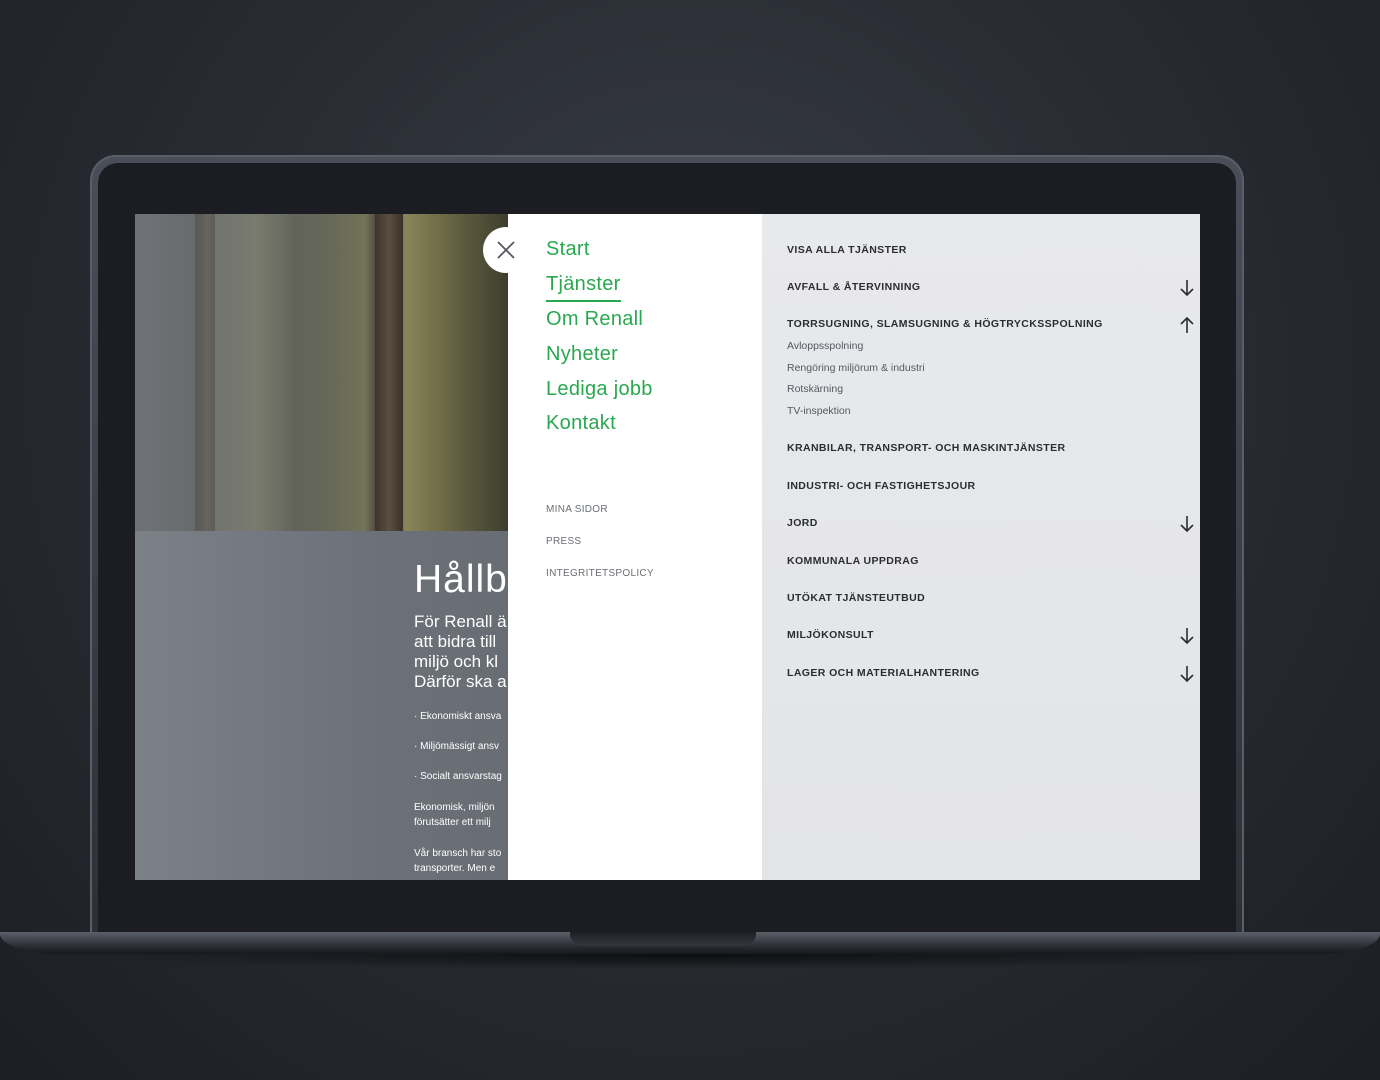 This screenshot has height=1080, width=1380. Describe the element at coordinates (853, 561) in the screenshot. I see `service-item-kommunala: KOMMUNALA UPPDRAG` at that location.